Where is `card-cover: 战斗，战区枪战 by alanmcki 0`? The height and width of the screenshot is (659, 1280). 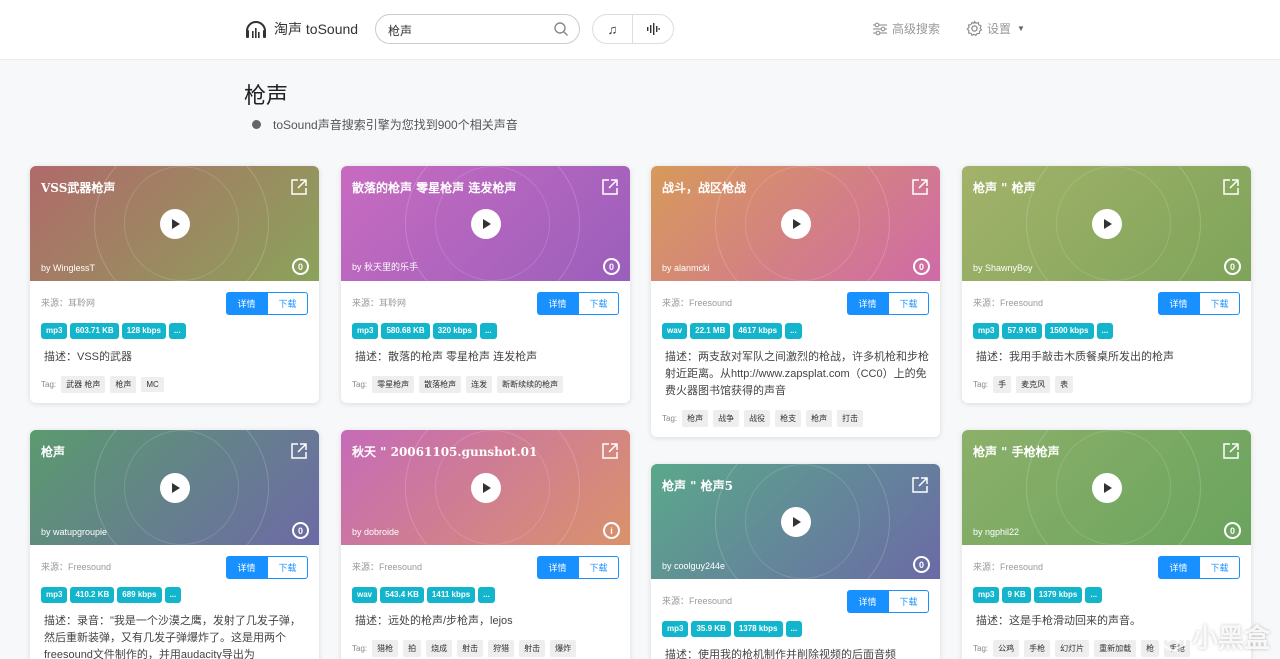 card-cover: 战斗，战区枪战 by alanmcki 0 is located at coordinates (795, 223).